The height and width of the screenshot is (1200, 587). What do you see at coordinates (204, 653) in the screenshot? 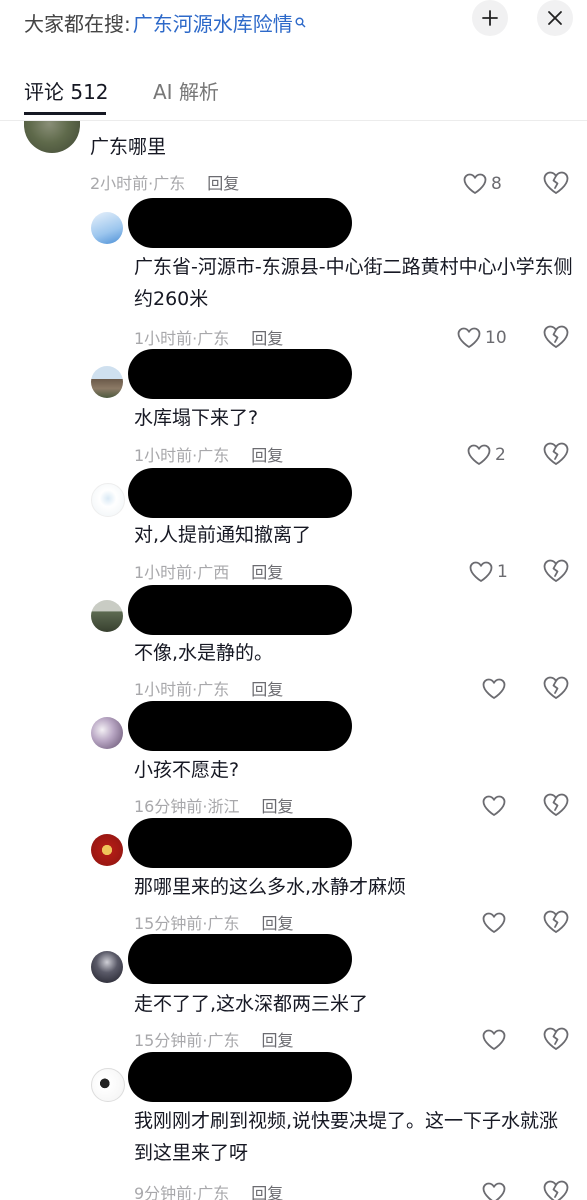
I see `comment-text: 不像,水是静的。` at bounding box center [204, 653].